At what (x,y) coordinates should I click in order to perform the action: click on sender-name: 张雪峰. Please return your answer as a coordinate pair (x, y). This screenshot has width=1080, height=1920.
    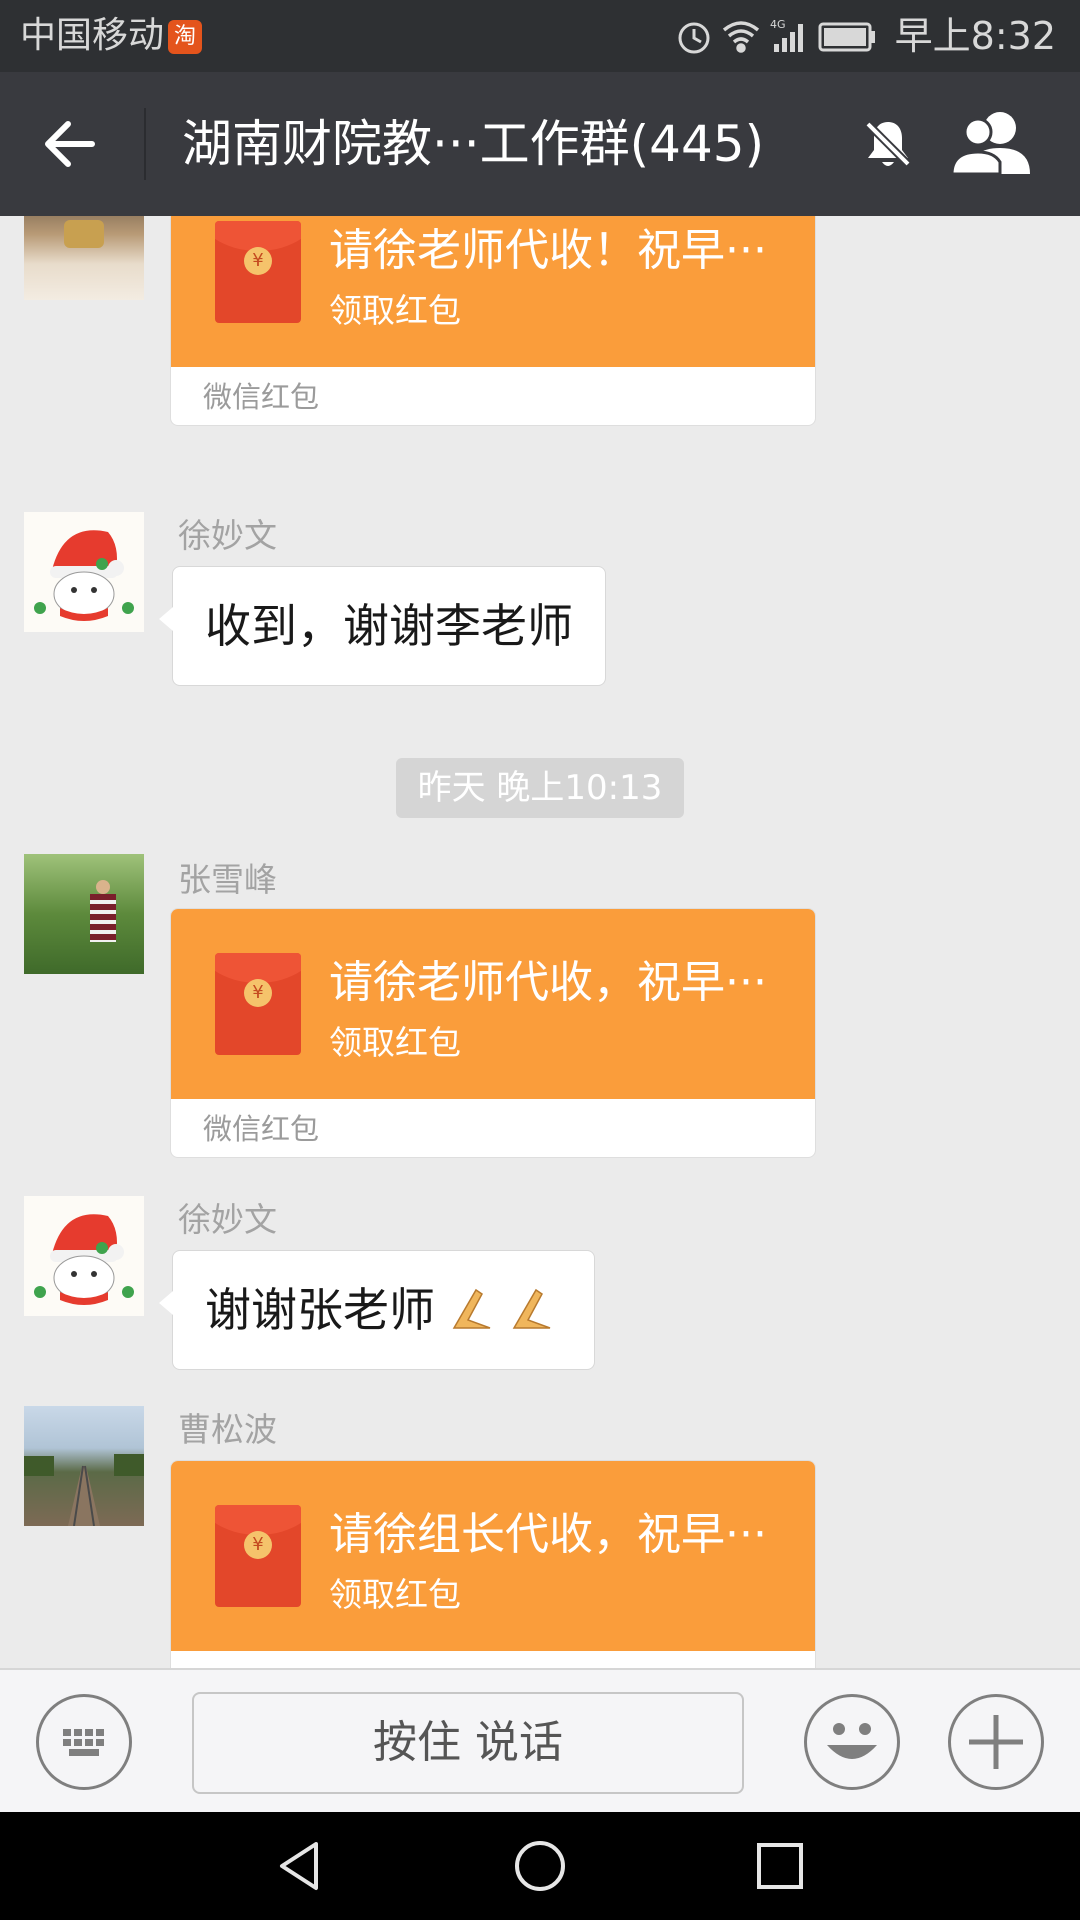
    Looking at the image, I should click on (227, 879).